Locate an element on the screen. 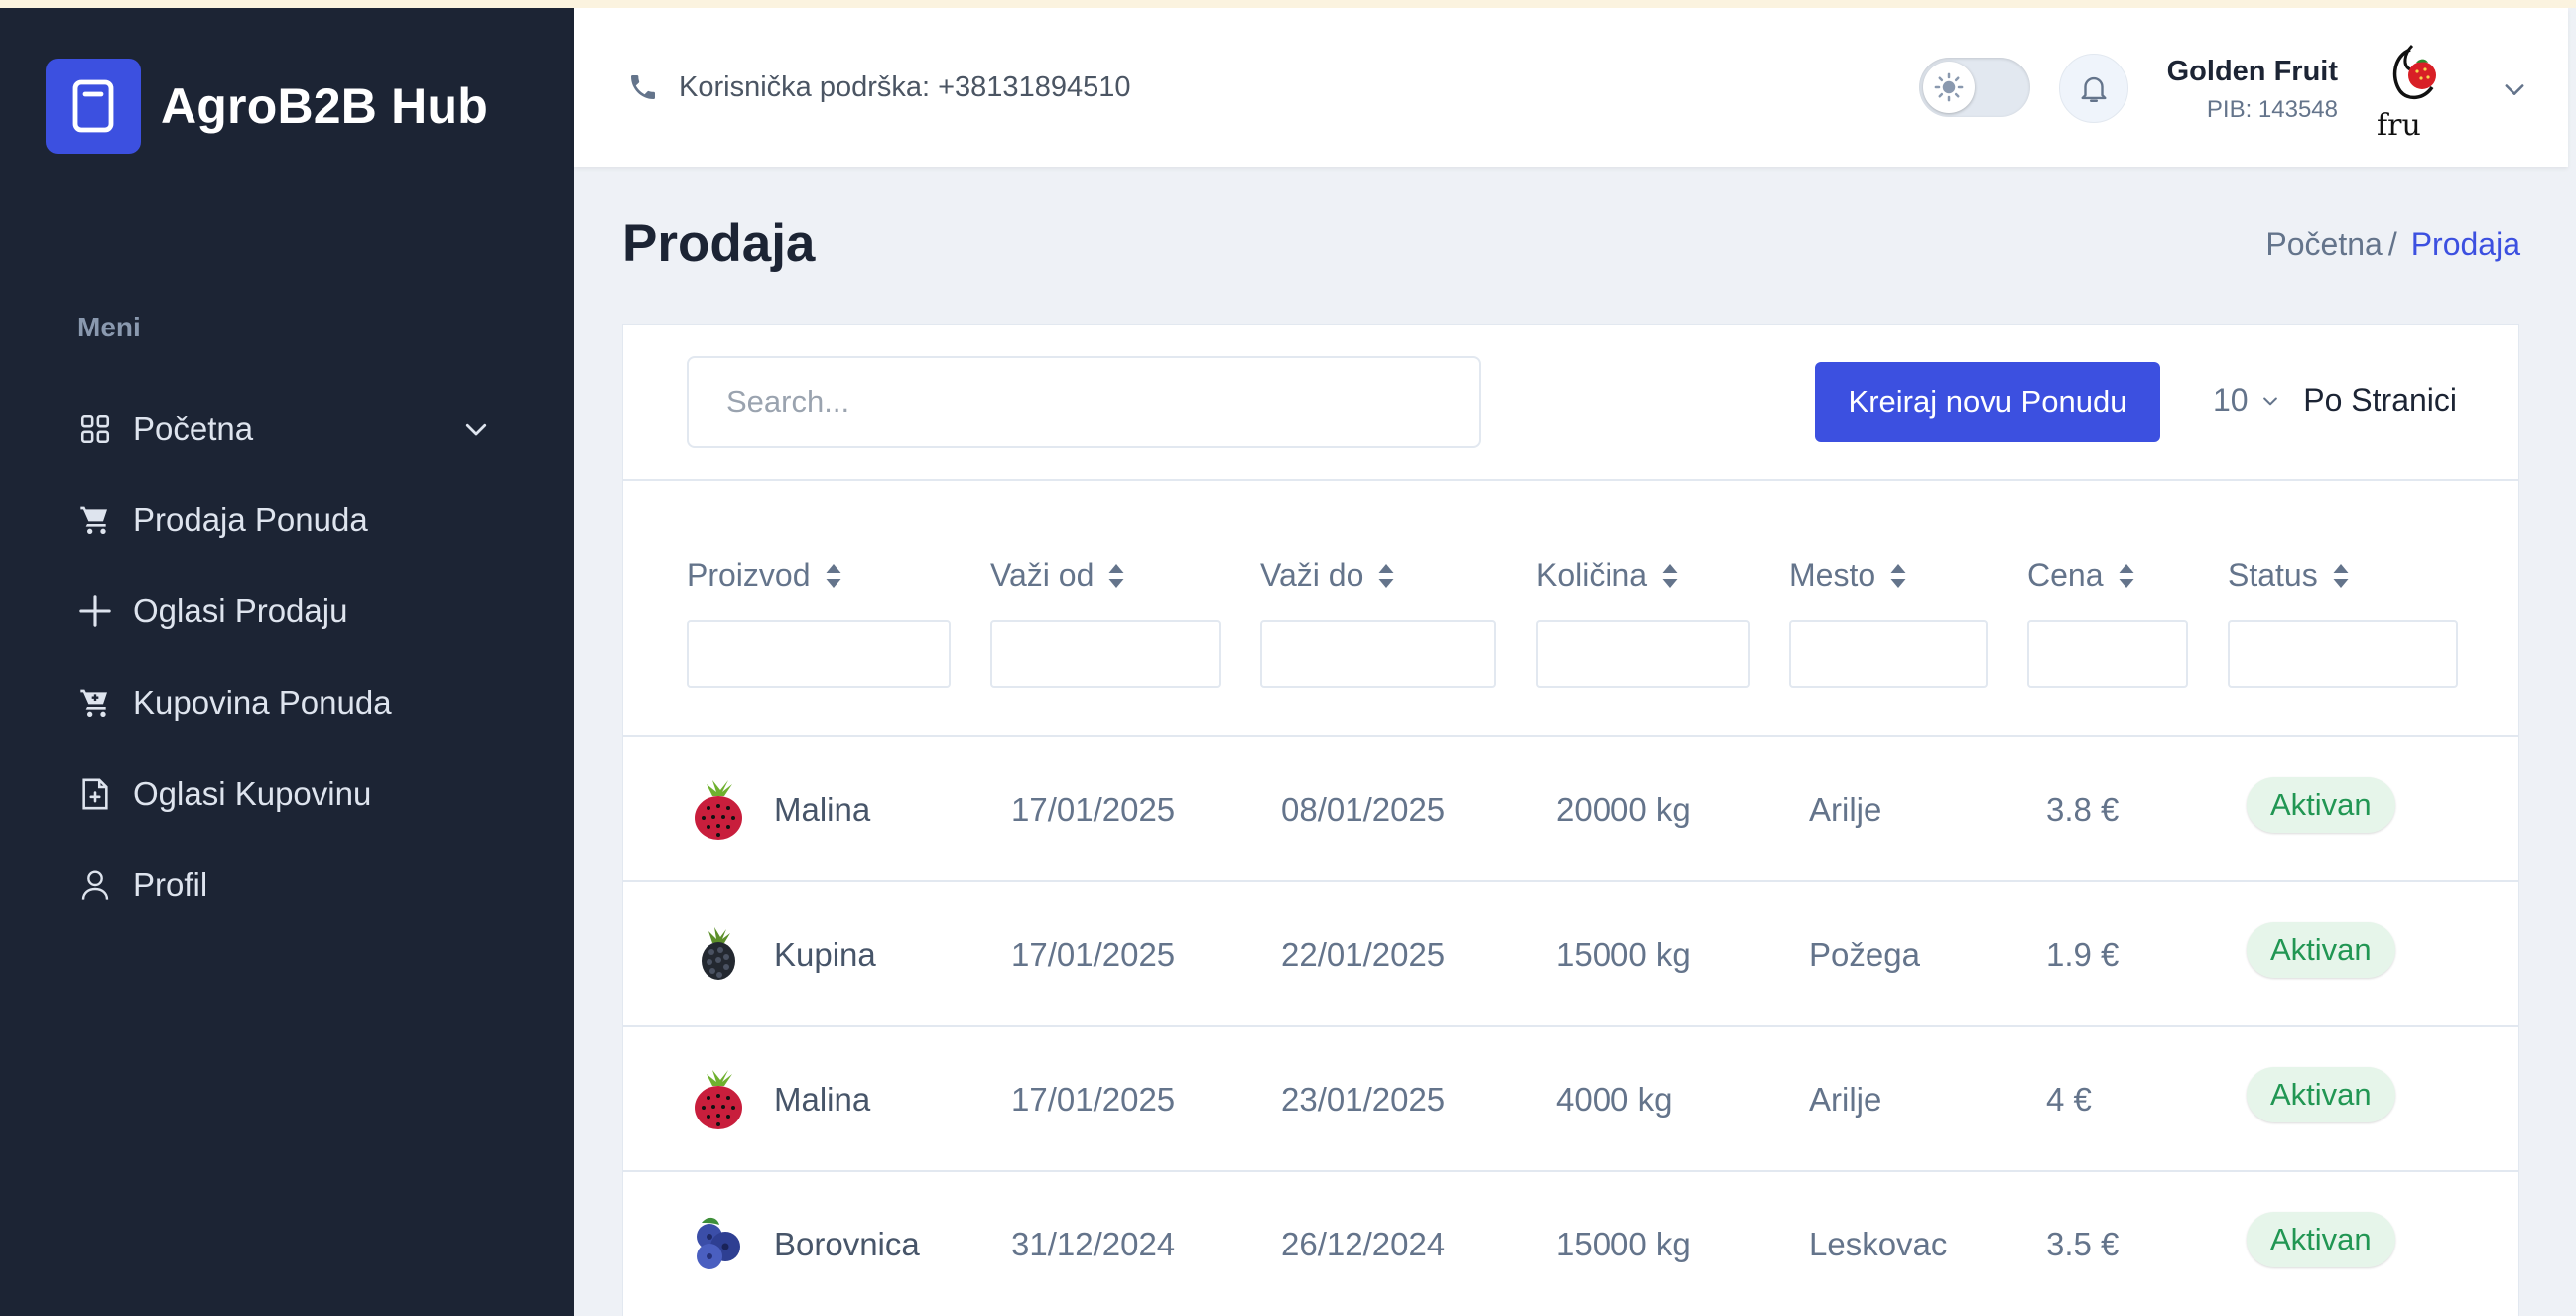 This screenshot has height=1316, width=2576. support-contact: Korisnička podrška: +38131894510 is located at coordinates (878, 87).